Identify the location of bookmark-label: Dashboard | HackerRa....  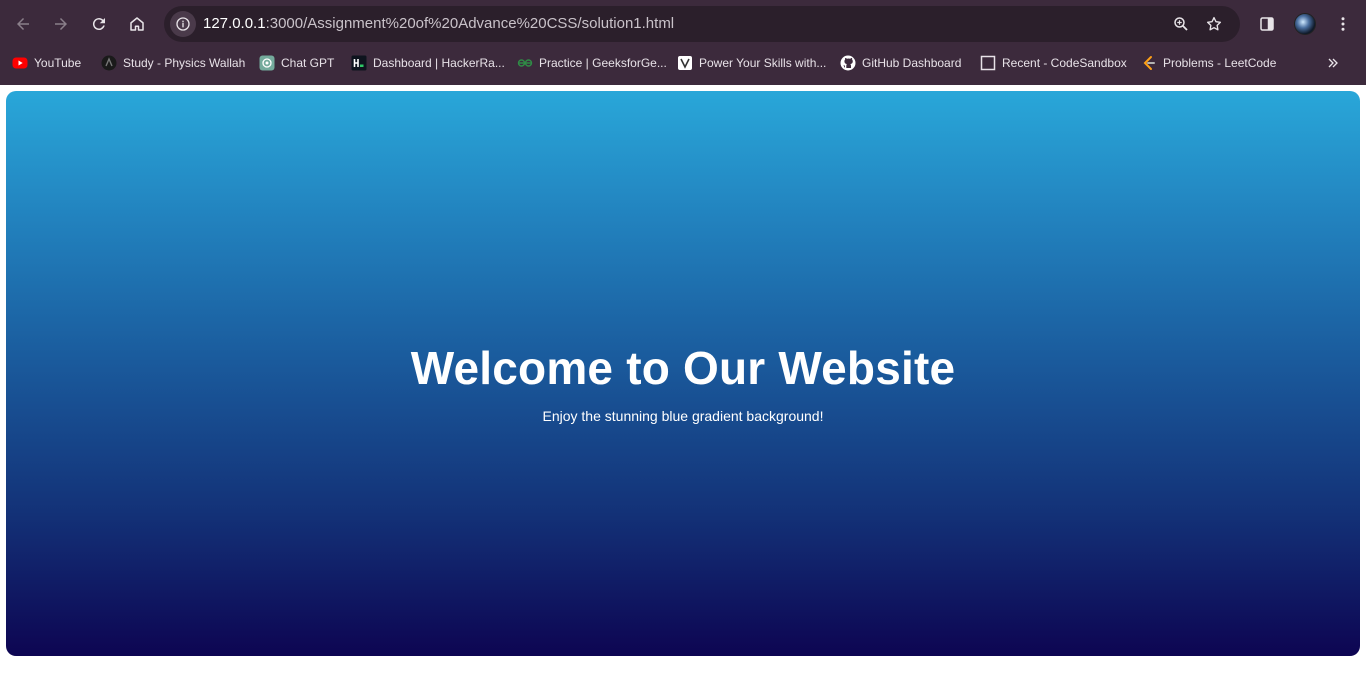
(439, 63).